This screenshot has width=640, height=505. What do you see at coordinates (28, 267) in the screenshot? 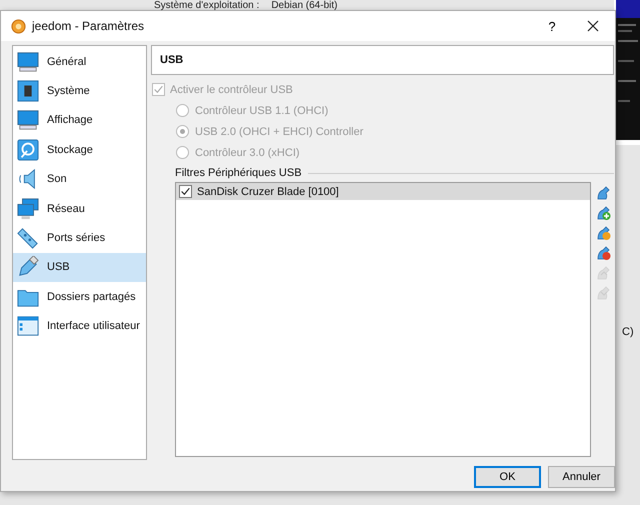
I see `usb-plug-icon` at bounding box center [28, 267].